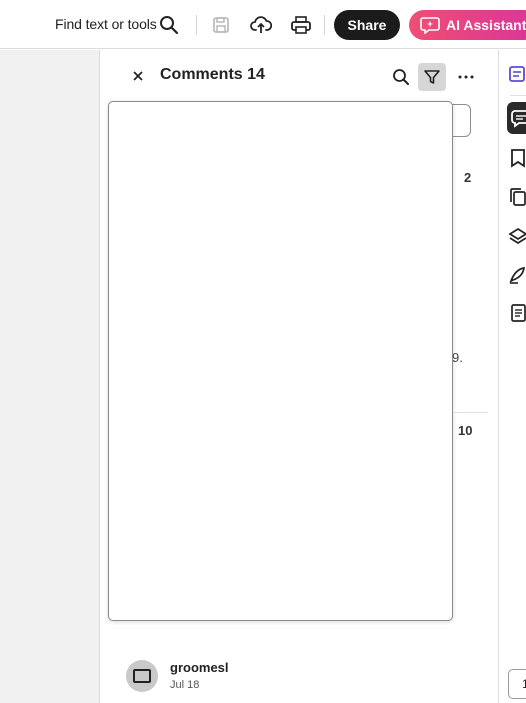  Describe the element at coordinates (106, 24) in the screenshot. I see `find-text-label: Find text or tools` at that location.